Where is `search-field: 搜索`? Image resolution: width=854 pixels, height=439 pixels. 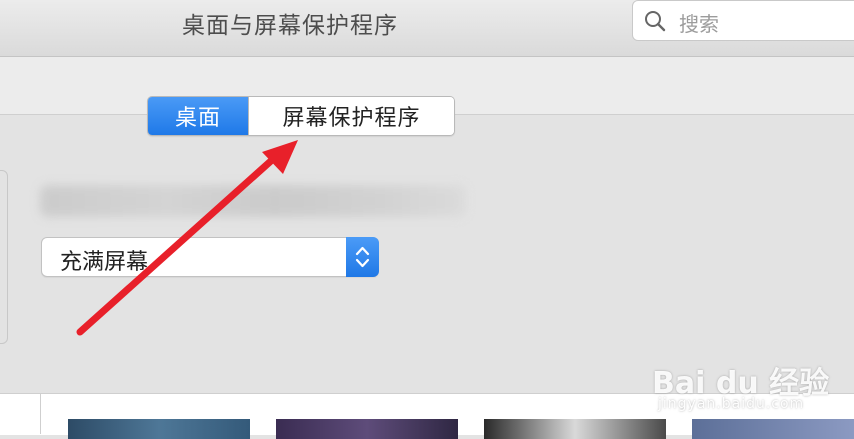 search-field: 搜索 is located at coordinates (743, 20).